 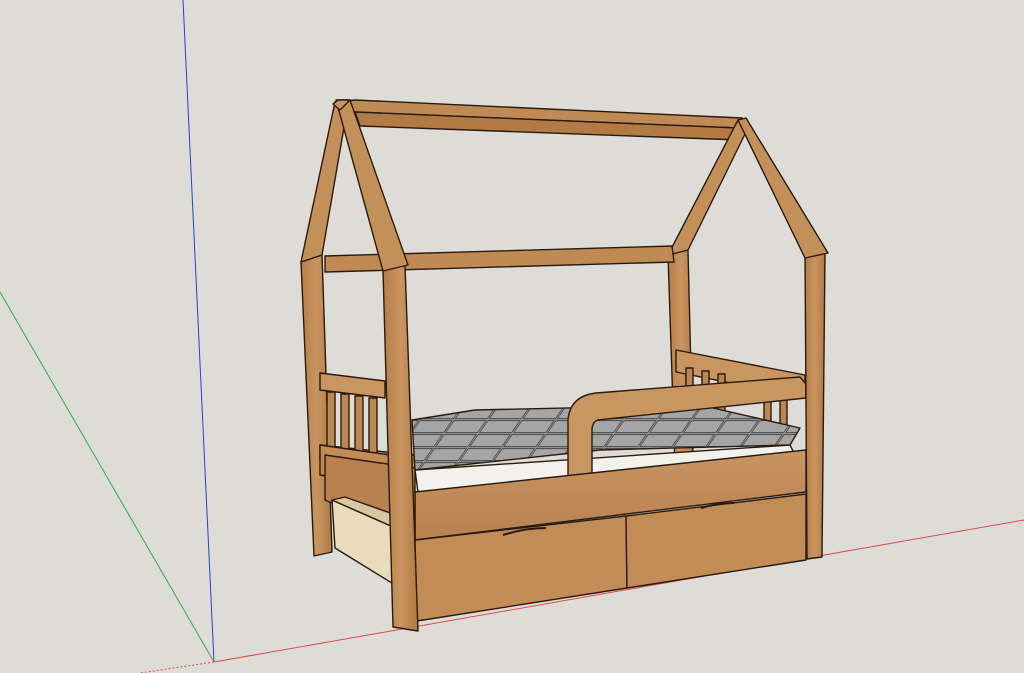 What do you see at coordinates (177, 667) in the screenshot?
I see `red-axis-dotted` at bounding box center [177, 667].